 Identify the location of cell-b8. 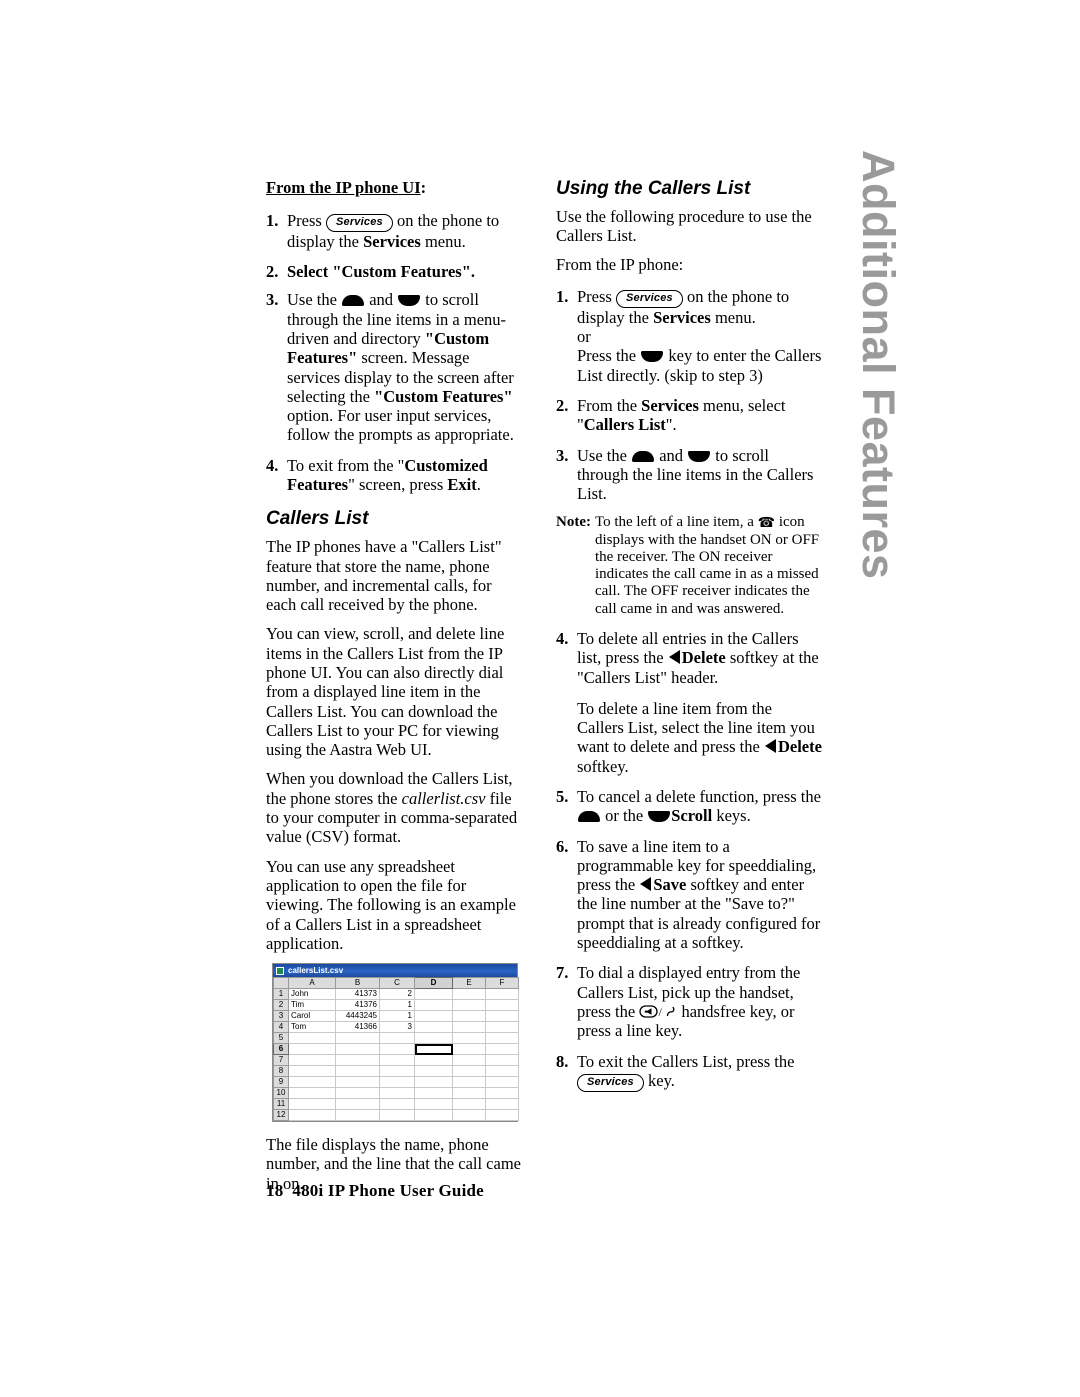
(357, 1071).